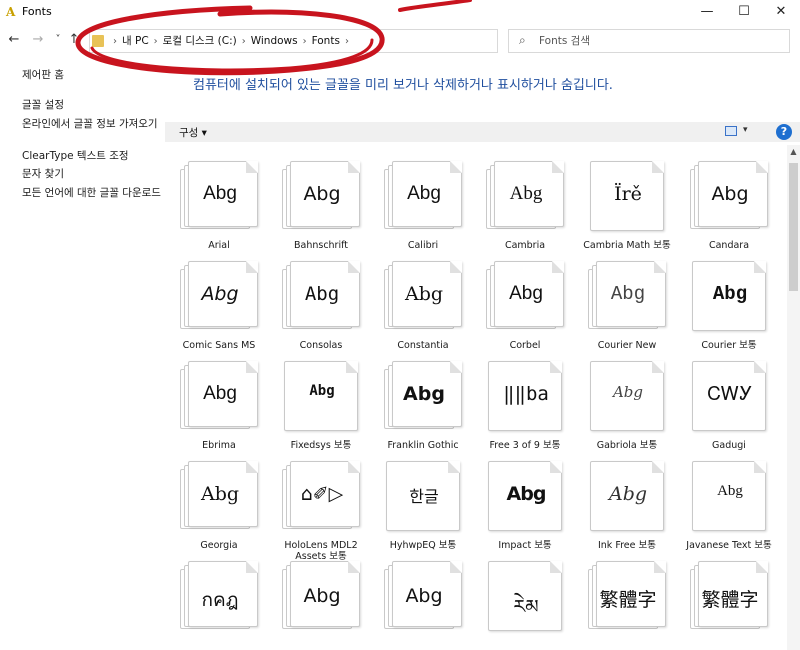  I want to click on font-tile: 한글 HyhwpEQ 보통, so click(423, 503).